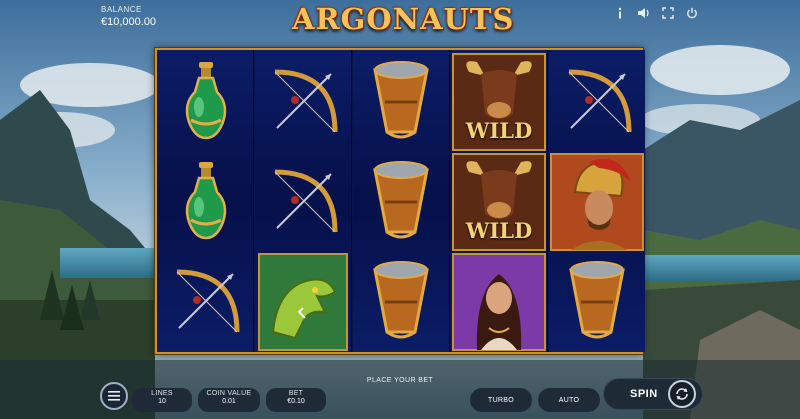 The image size is (800, 419). I want to click on dragon-icon, so click(303, 302).